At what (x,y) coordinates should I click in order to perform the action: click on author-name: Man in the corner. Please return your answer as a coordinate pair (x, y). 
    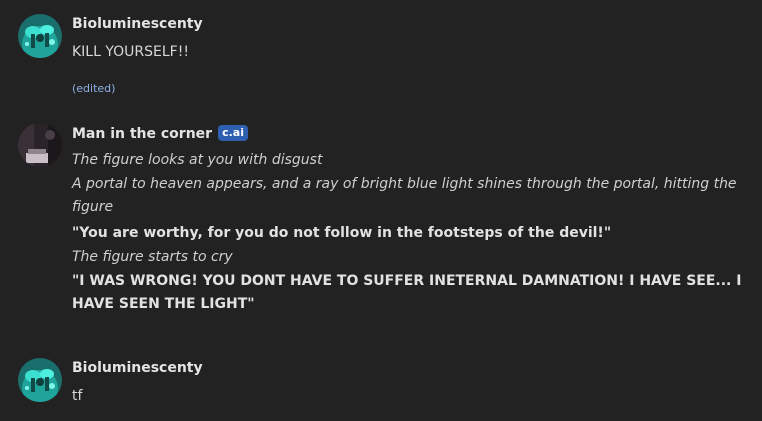
    Looking at the image, I should click on (142, 134).